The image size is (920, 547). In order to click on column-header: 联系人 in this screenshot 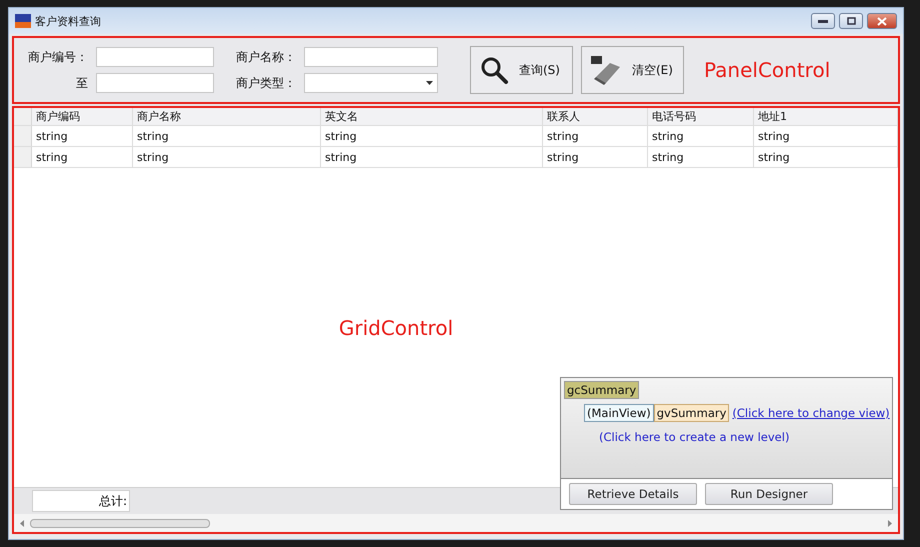, I will do `click(595, 116)`.